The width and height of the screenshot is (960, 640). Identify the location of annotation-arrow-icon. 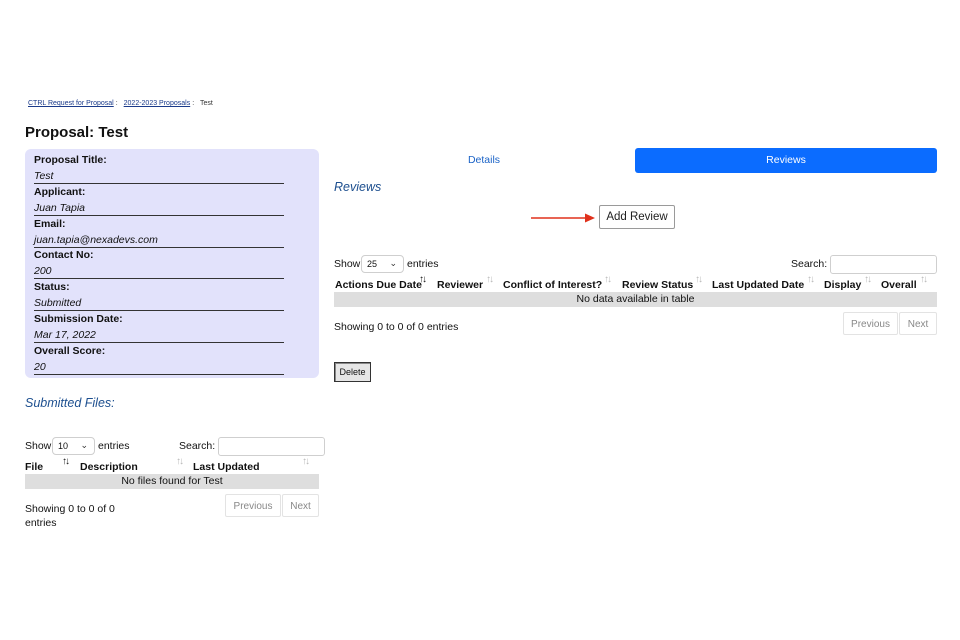
(563, 218).